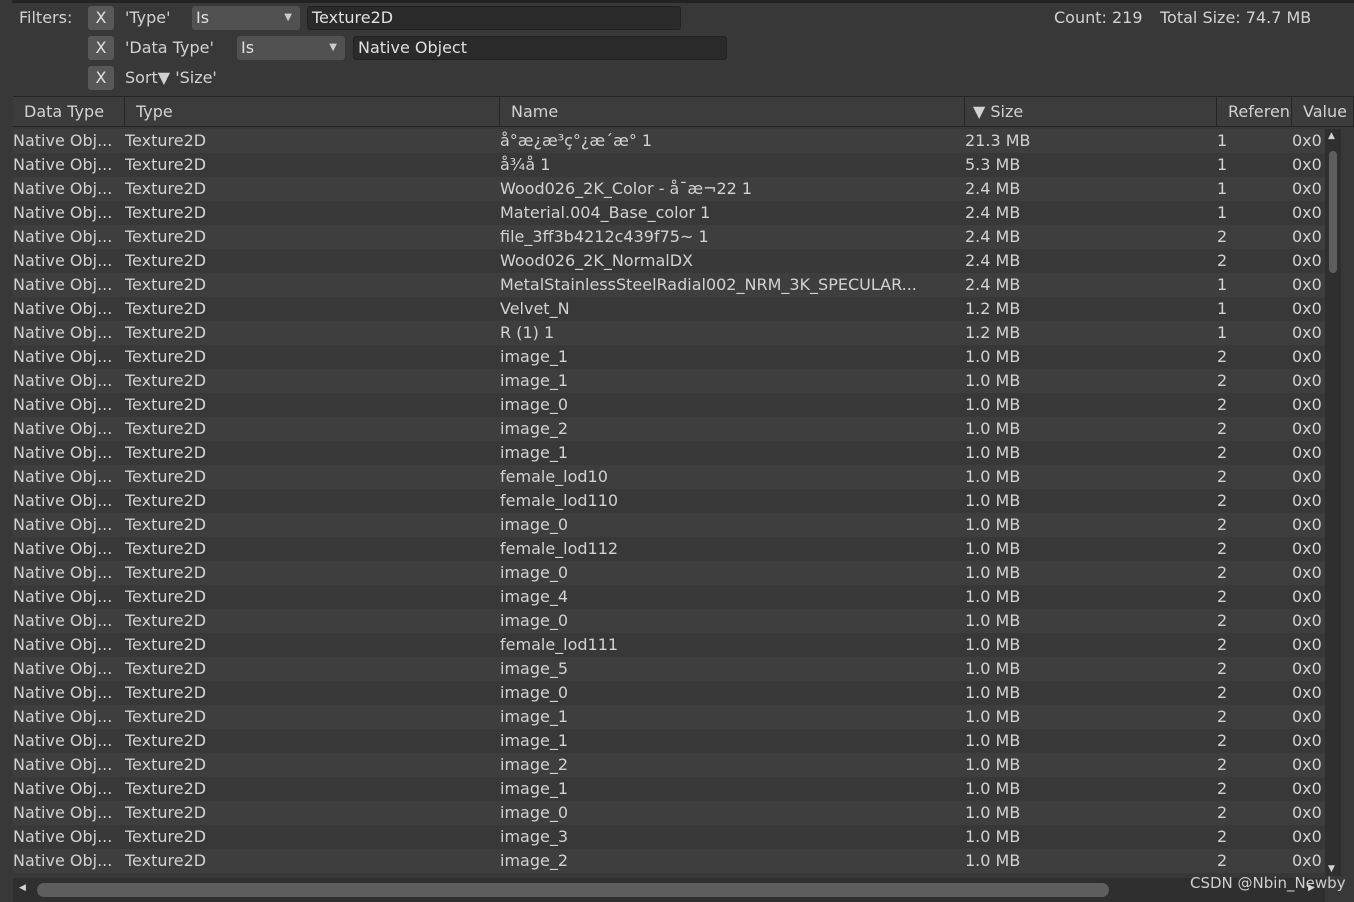 Image resolution: width=1354 pixels, height=902 pixels. What do you see at coordinates (101, 18) in the screenshot?
I see `remove-type-filter-button: X` at bounding box center [101, 18].